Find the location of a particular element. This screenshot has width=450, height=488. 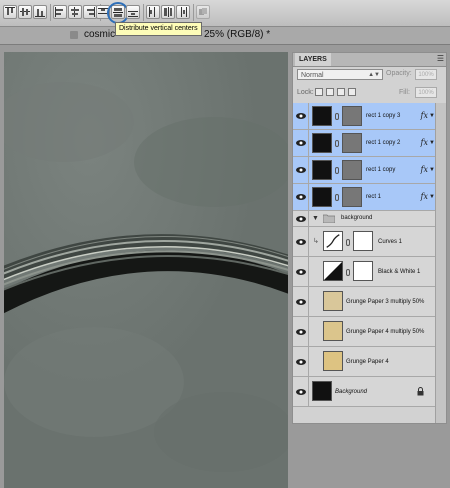

opacity-input: 100% is located at coordinates (426, 74).